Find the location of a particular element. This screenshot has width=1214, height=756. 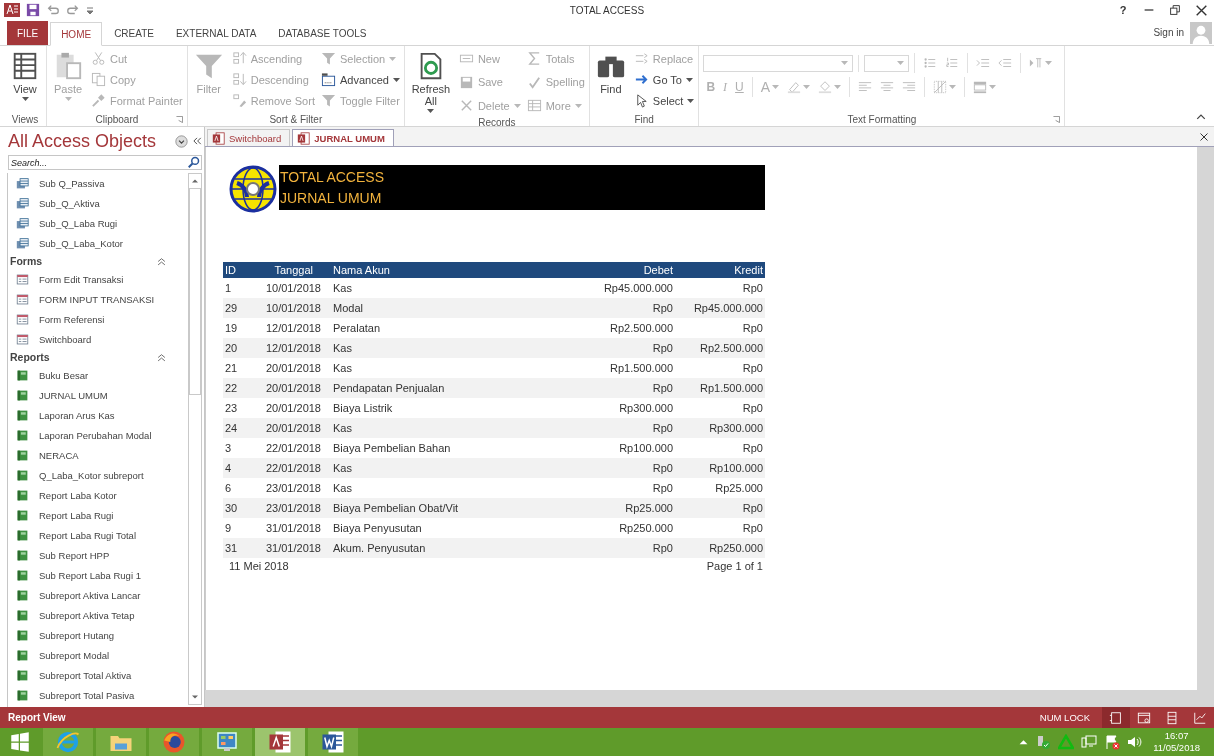

ribbon-button: Go To is located at coordinates (664, 79).